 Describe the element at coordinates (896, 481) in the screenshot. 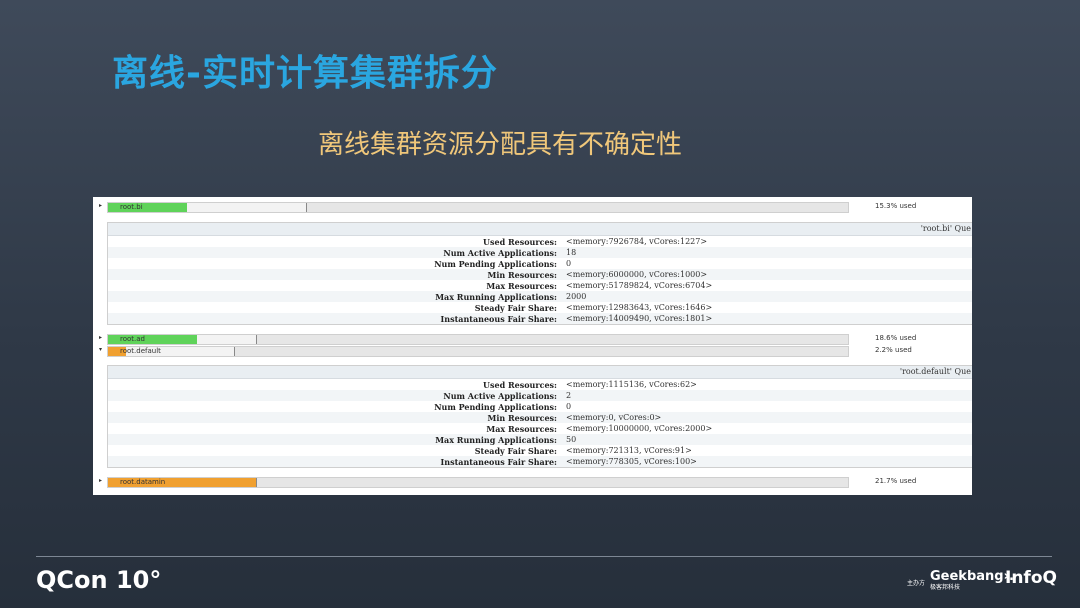

I see `queue-used: 21.7% used` at that location.